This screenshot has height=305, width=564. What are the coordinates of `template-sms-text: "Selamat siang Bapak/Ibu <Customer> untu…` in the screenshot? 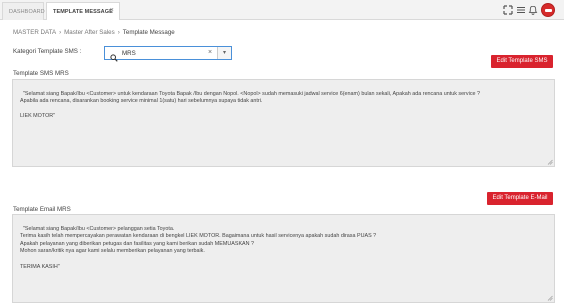 It's located at (250, 105).